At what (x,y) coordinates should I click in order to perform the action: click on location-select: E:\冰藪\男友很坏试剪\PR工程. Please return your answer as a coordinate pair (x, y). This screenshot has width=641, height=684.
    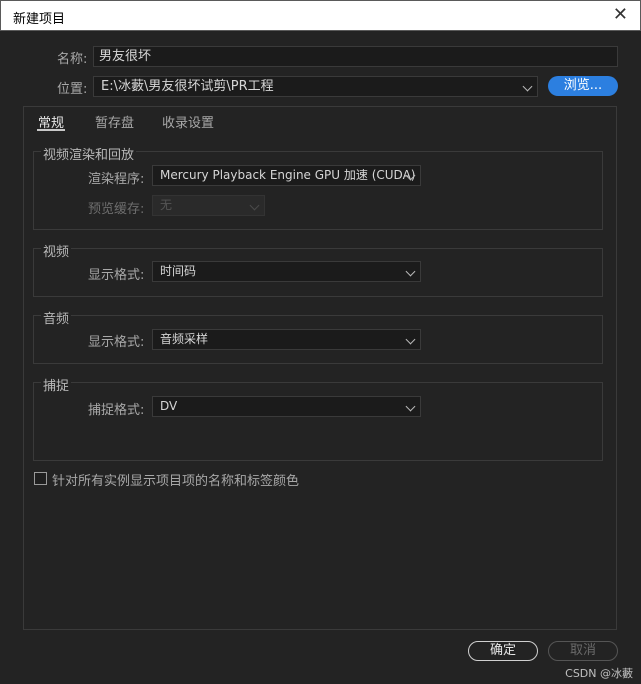
    Looking at the image, I should click on (315, 86).